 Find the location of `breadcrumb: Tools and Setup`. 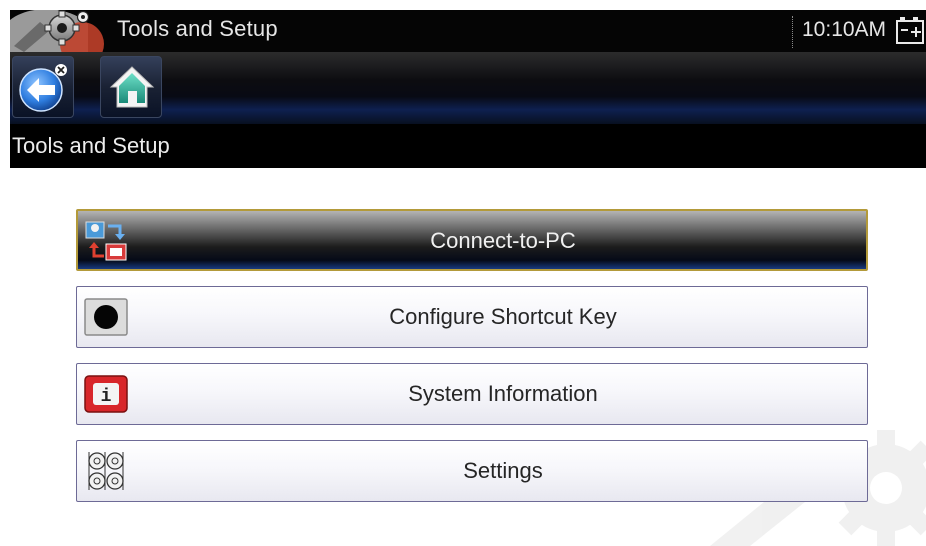

breadcrumb: Tools and Setup is located at coordinates (468, 146).